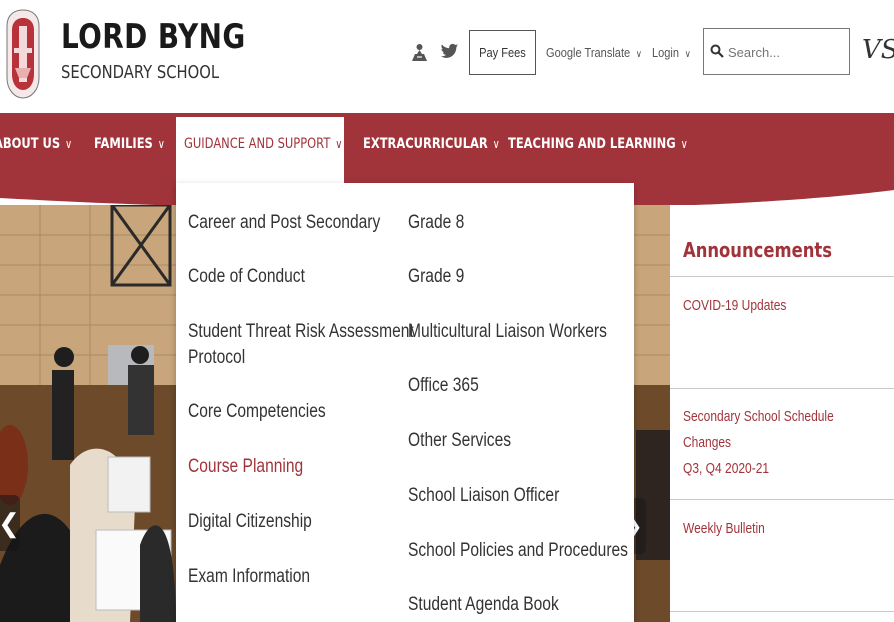 The height and width of the screenshot is (622, 894). Describe the element at coordinates (783, 529) in the screenshot. I see `announcement-link: Weekly Bulletin` at that location.